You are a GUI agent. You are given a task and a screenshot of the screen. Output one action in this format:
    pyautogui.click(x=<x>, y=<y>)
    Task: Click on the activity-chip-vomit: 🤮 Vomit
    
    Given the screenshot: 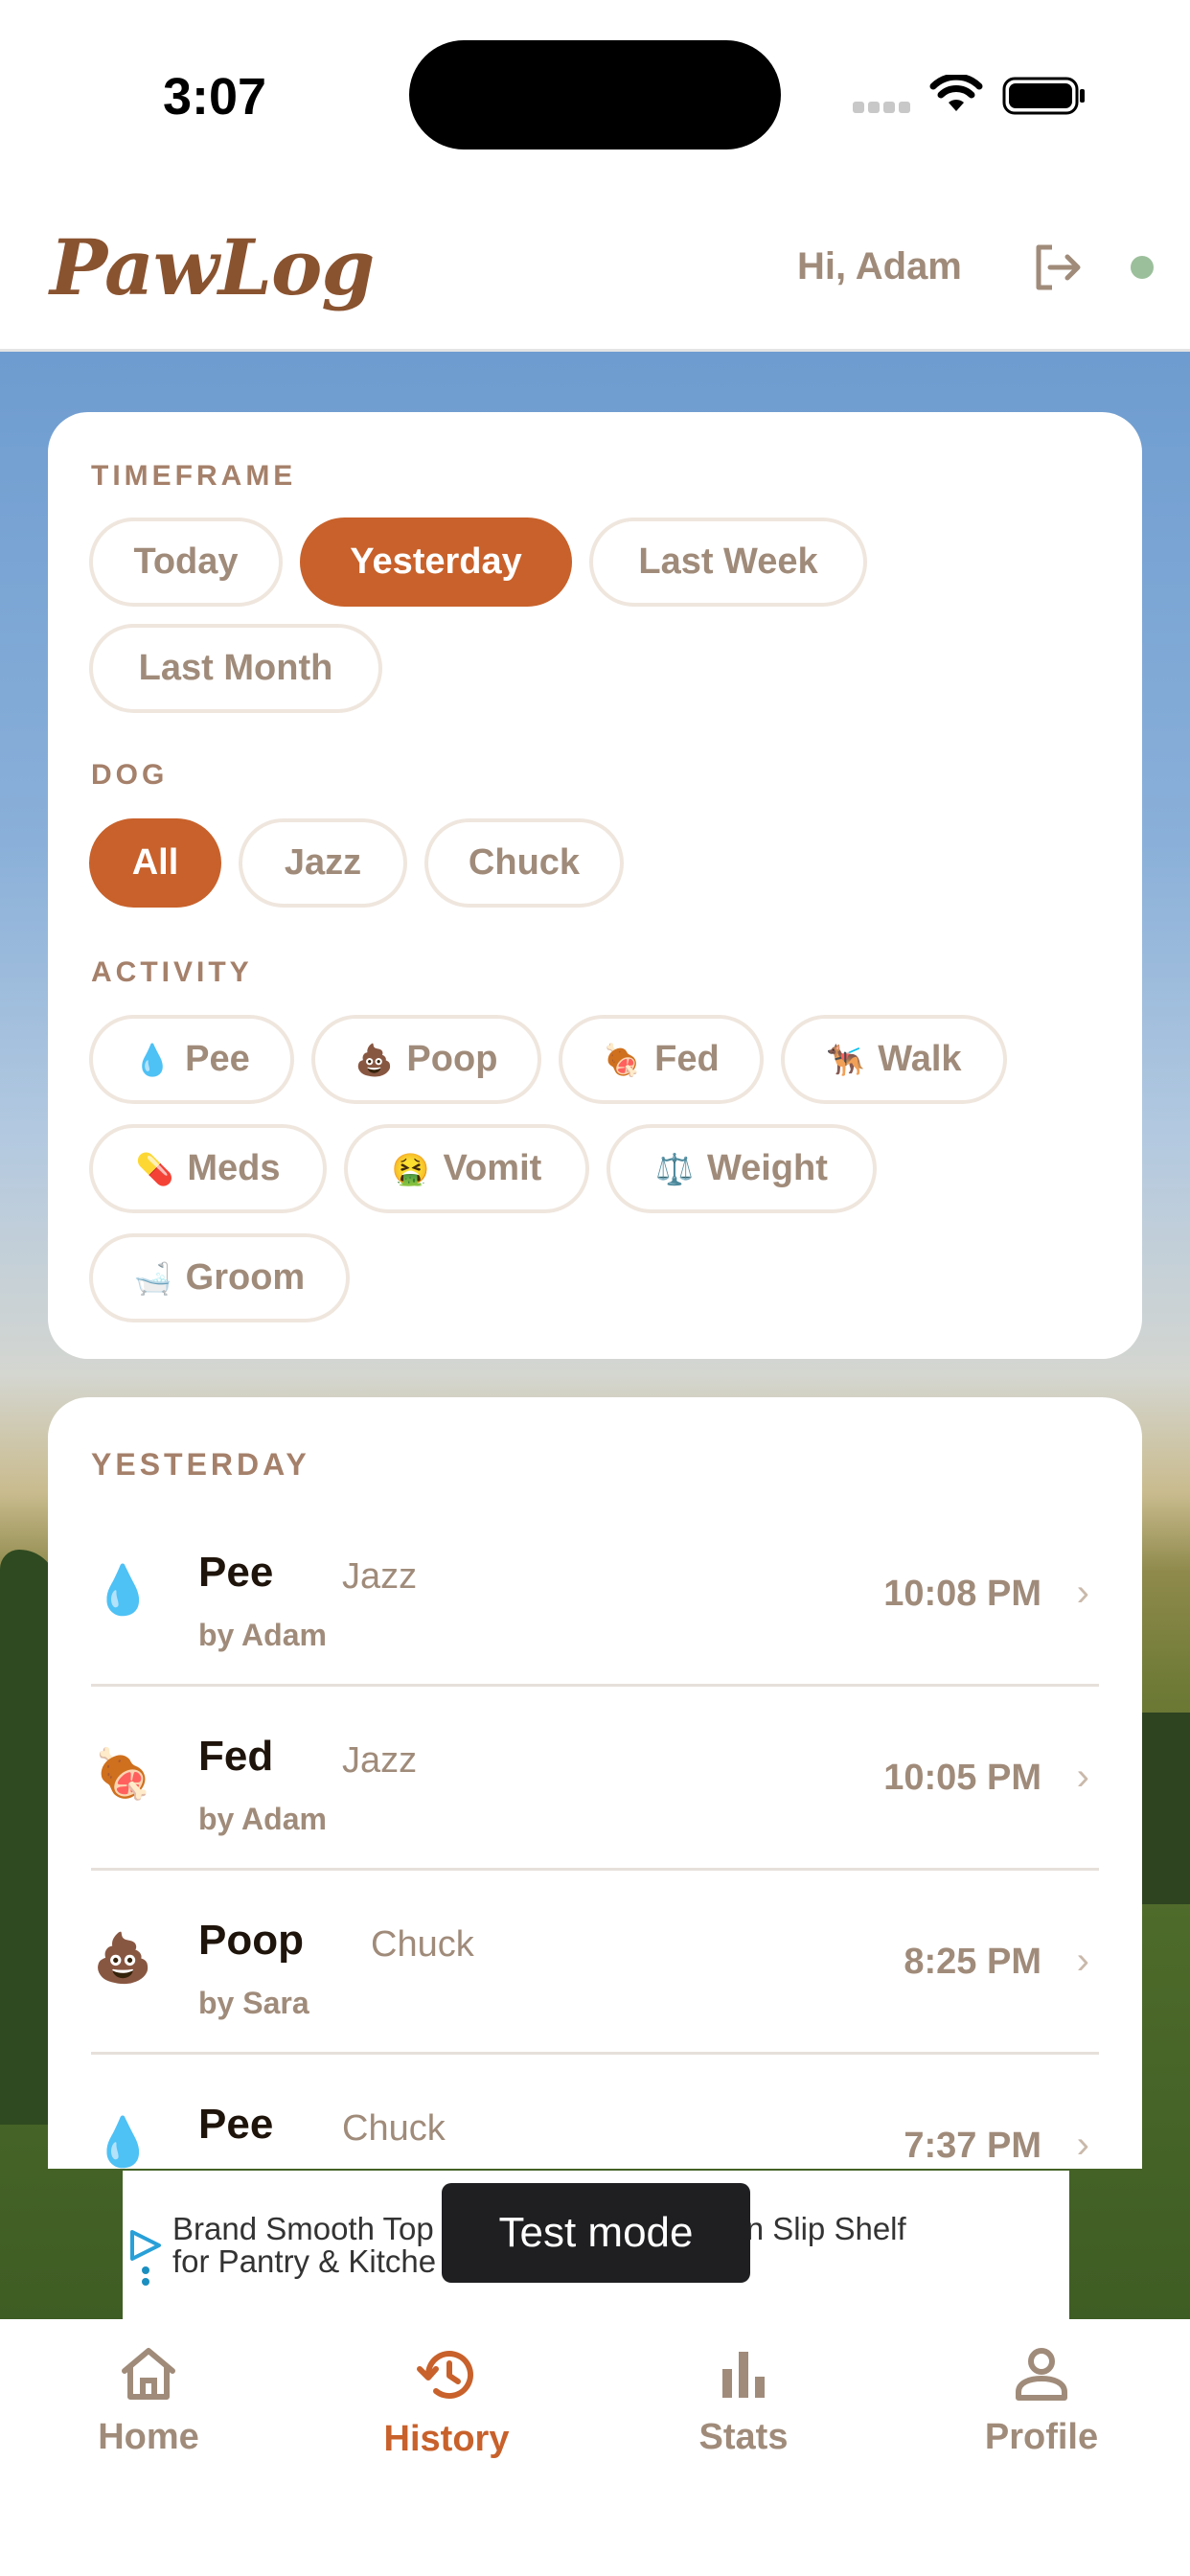 What is the action you would take?
    pyautogui.click(x=467, y=1168)
    